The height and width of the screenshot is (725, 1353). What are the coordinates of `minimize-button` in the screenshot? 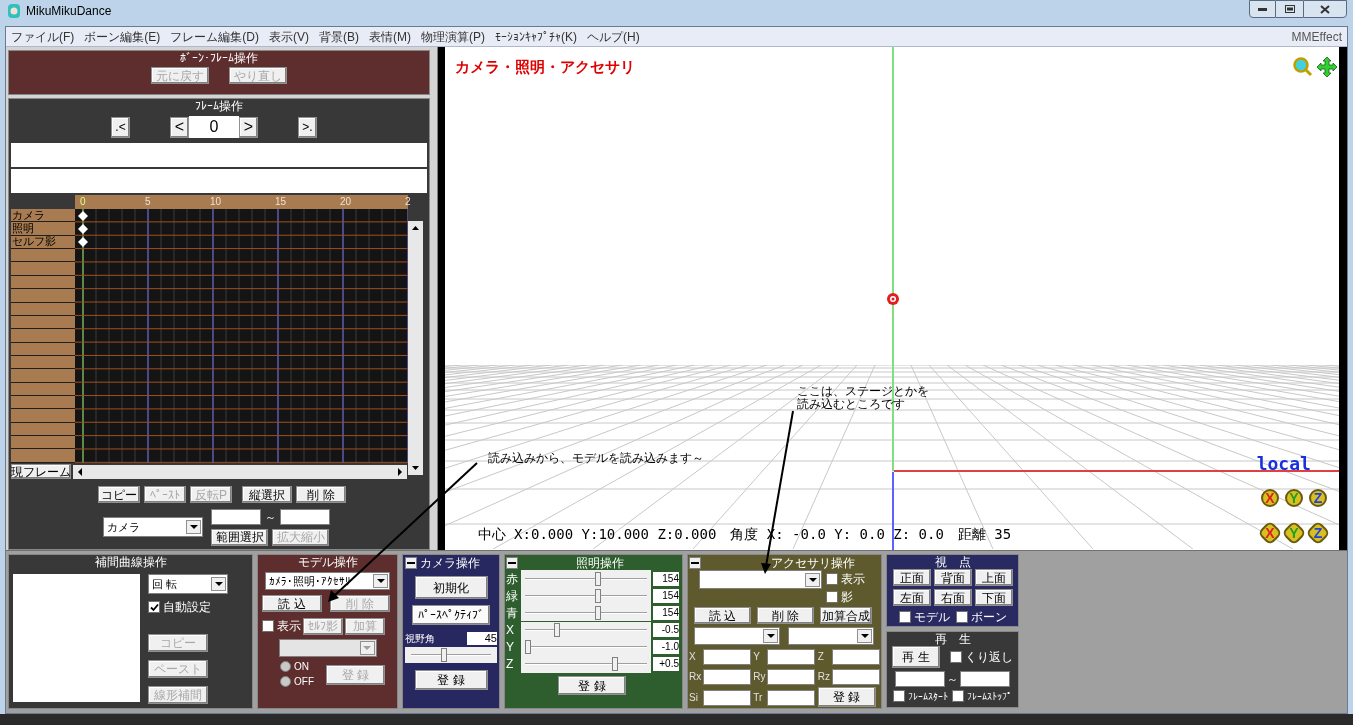 It's located at (1262, 9).